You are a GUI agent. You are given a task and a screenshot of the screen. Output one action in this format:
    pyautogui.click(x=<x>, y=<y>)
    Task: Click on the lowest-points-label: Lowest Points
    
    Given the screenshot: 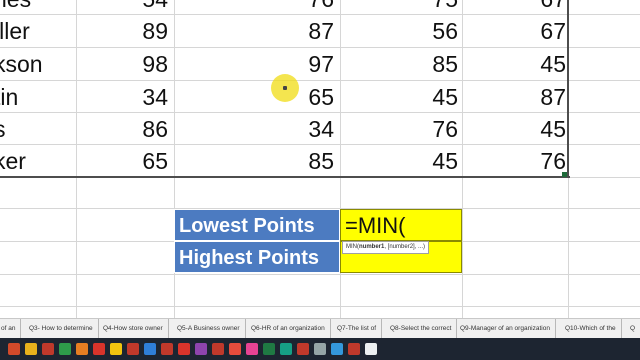 What is the action you would take?
    pyautogui.click(x=257, y=225)
    